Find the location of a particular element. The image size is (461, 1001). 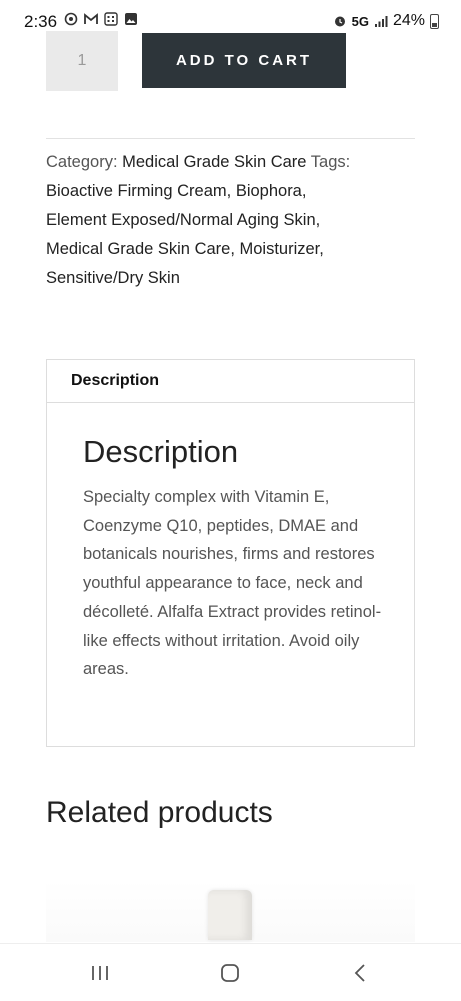

status-system-icons: 5G 24% is located at coordinates (386, 21).